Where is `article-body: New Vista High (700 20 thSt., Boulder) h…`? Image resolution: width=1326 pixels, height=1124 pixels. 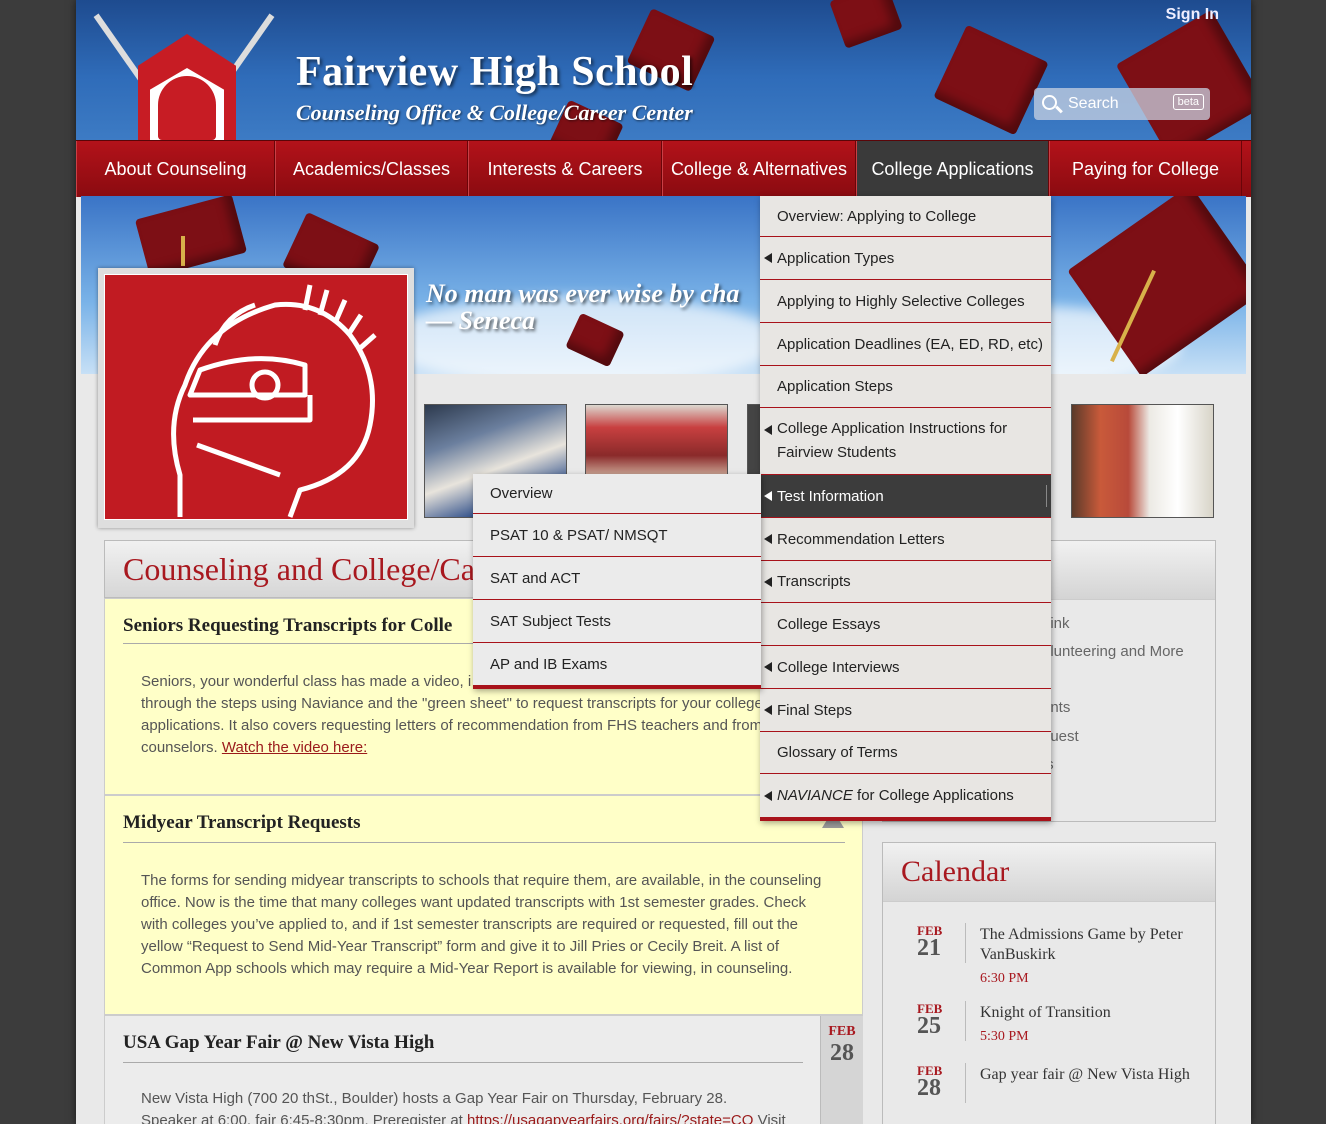
article-body: New Vista High (700 20 thSt., Boulder) h… is located at coordinates (463, 1106).